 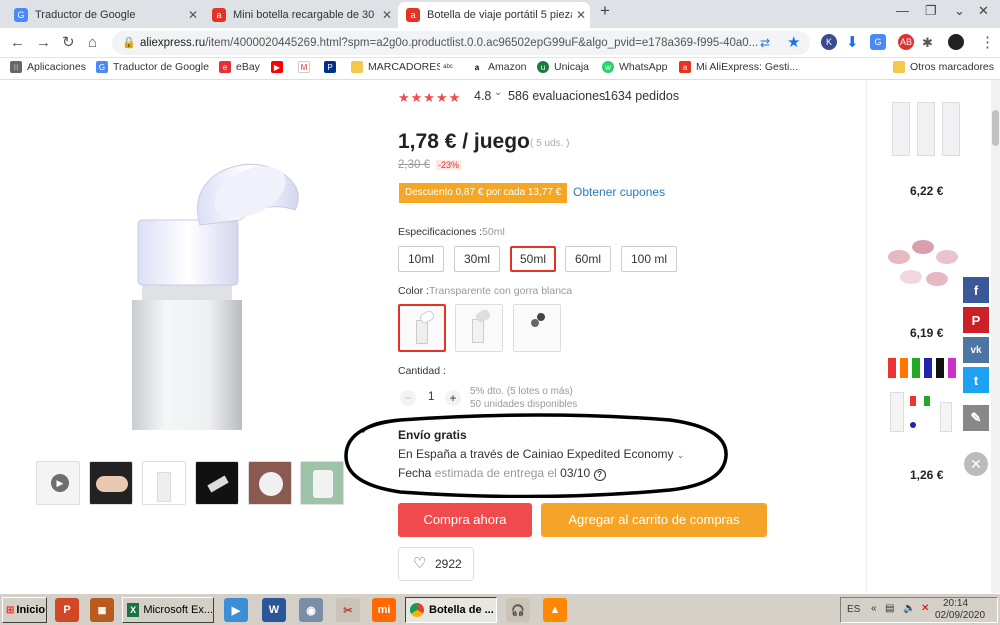 I want to click on volume-icon: 🔈, so click(x=909, y=608).